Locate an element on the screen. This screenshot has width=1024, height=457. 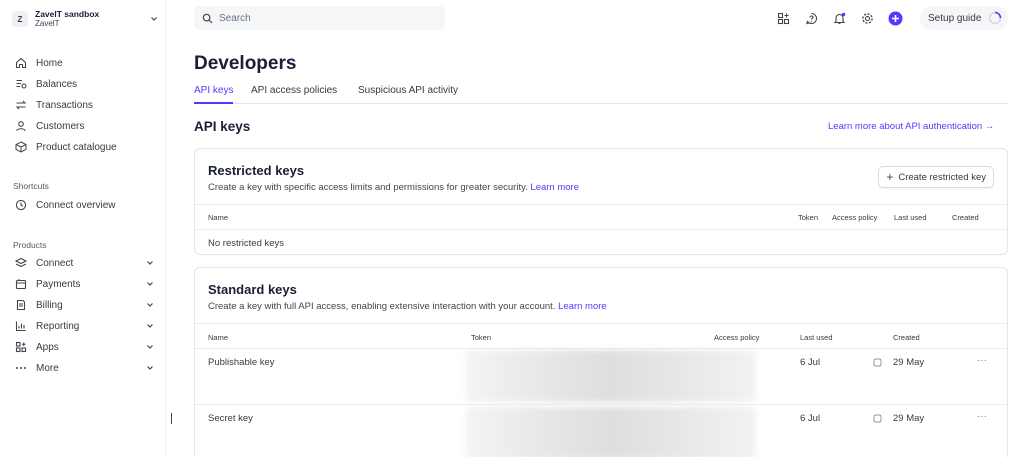
tab-api-access-policies: API access policies is located at coordinates (294, 94).